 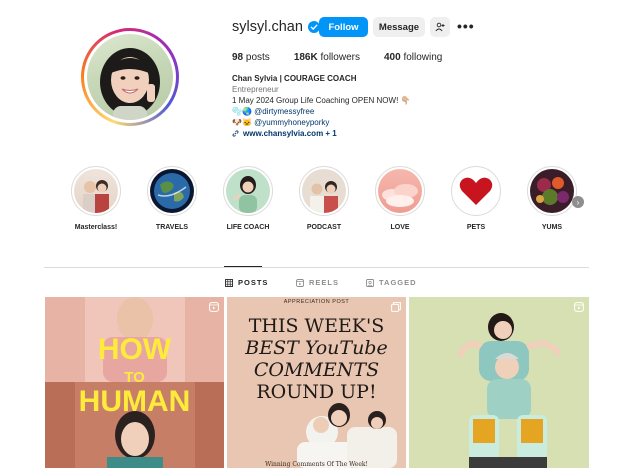 What do you see at coordinates (400, 227) in the screenshot?
I see `highlight-label: LOVE` at bounding box center [400, 227].